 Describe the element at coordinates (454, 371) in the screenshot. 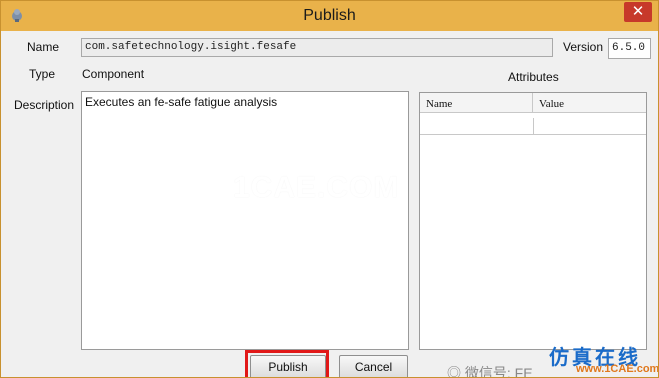

I see `wechat-icon: ◎` at that location.